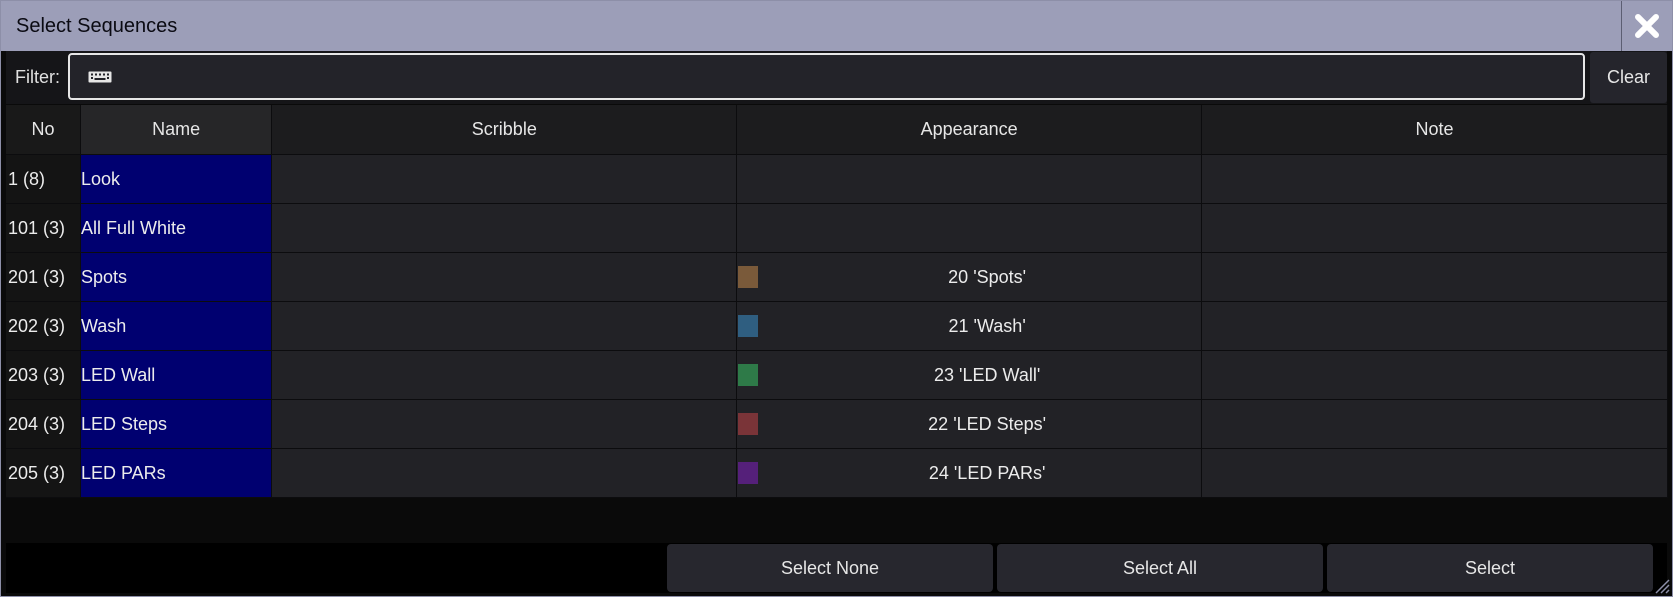  I want to click on table-row: 1 (8) Look, so click(837, 179).